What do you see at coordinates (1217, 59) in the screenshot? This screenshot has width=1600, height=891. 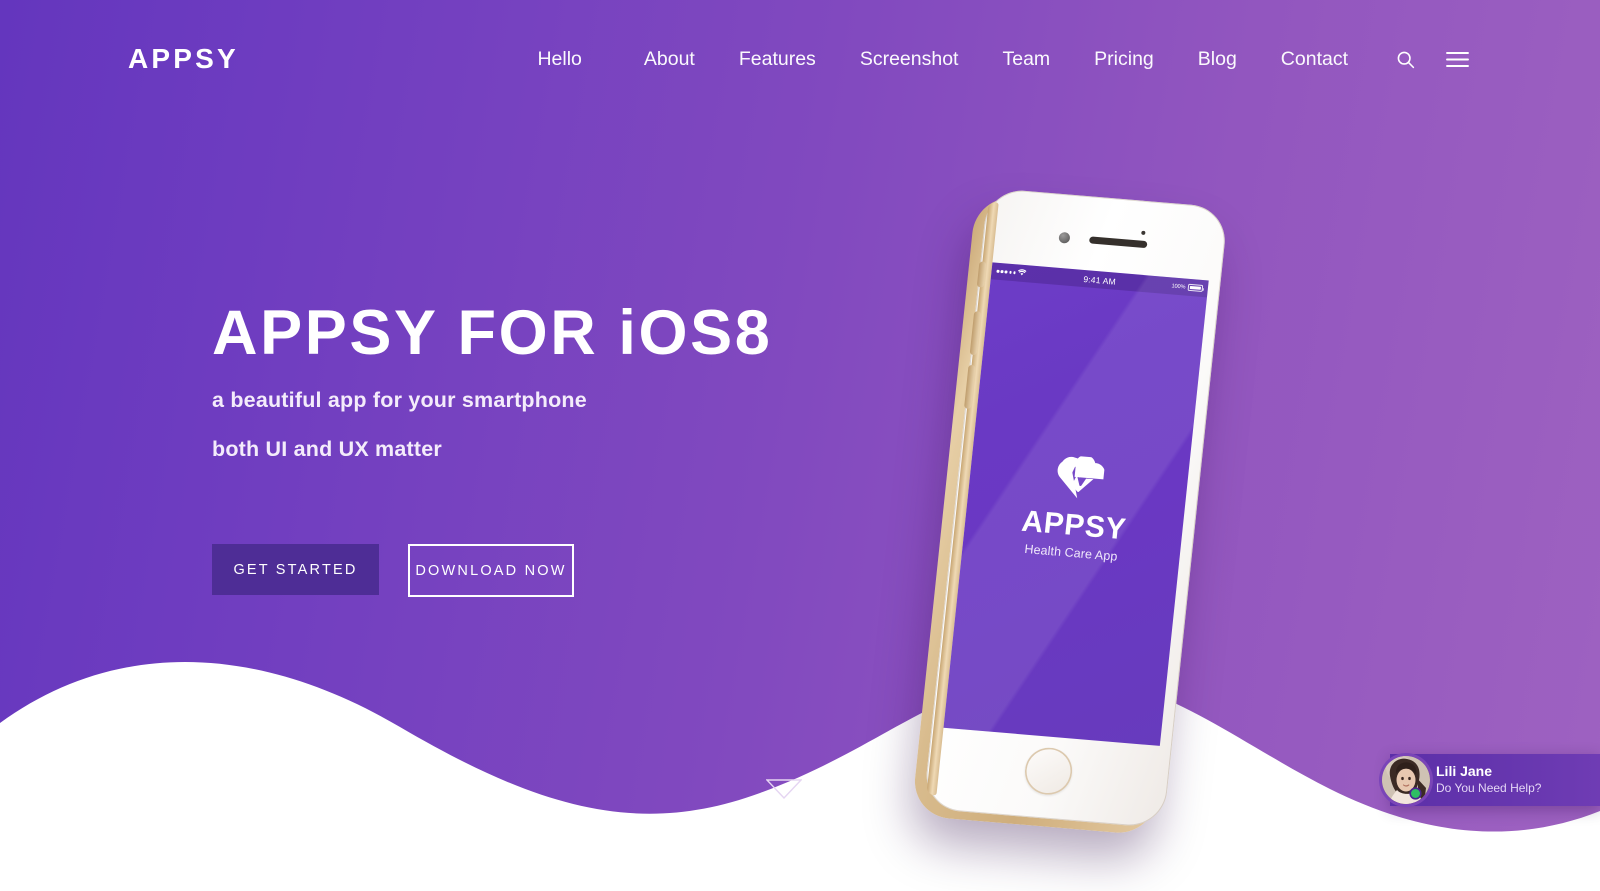 I see `nav-item-blog: Blog` at bounding box center [1217, 59].